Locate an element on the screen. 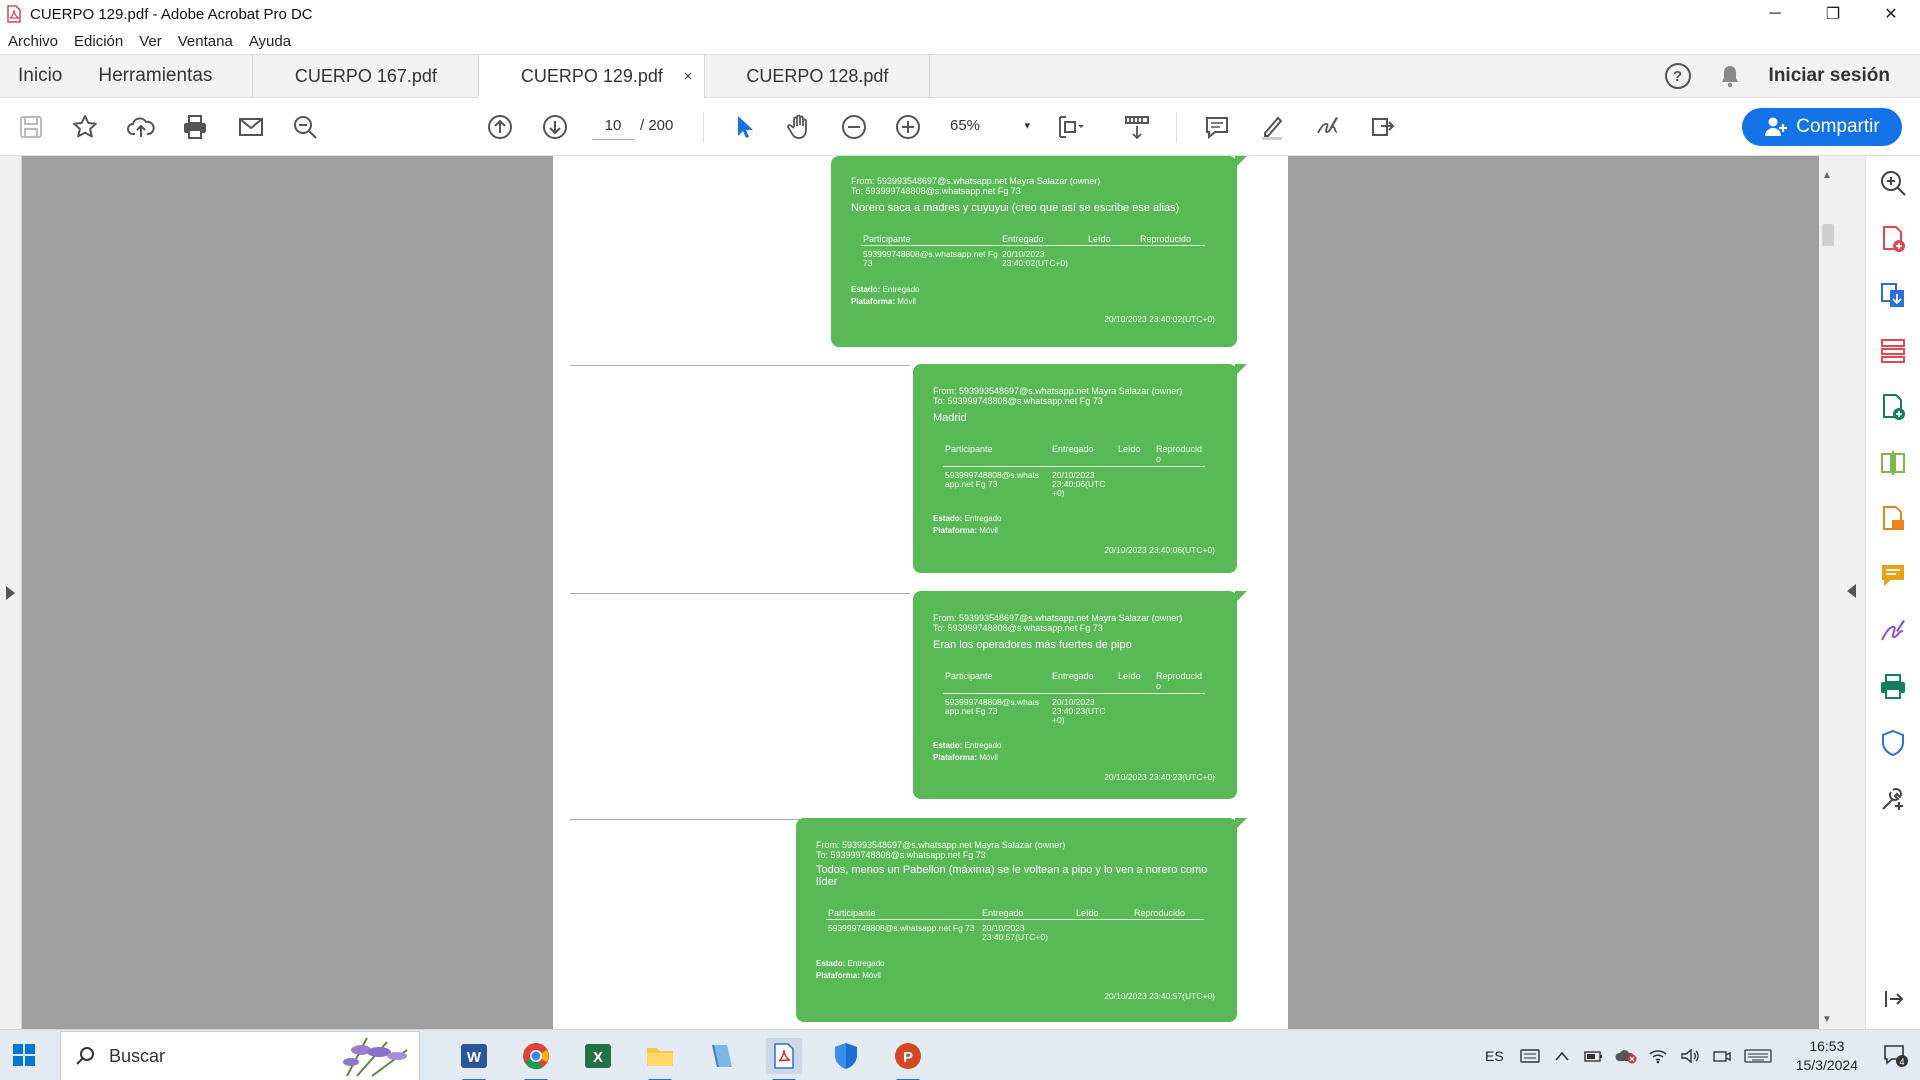 This screenshot has height=1080, width=1920. menu-ayuda: Ayuda is located at coordinates (270, 41).